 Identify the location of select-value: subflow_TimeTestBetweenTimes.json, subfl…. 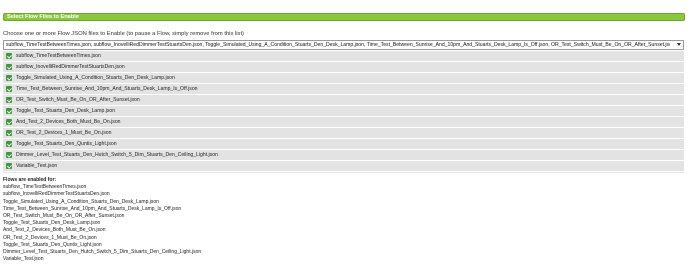
(338, 45).